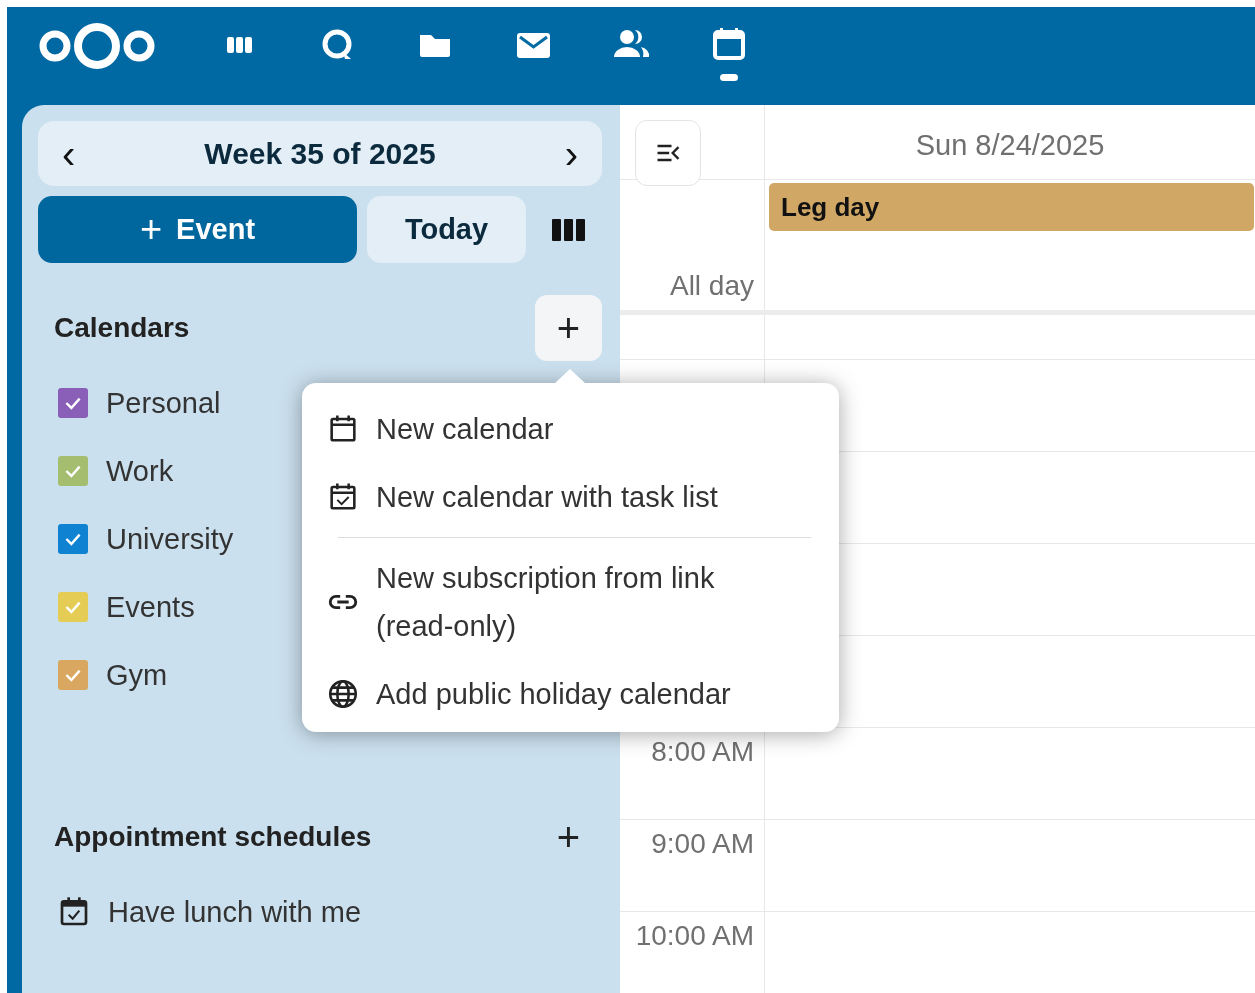  What do you see at coordinates (1011, 207) in the screenshot?
I see `all-day-event: Leg day` at bounding box center [1011, 207].